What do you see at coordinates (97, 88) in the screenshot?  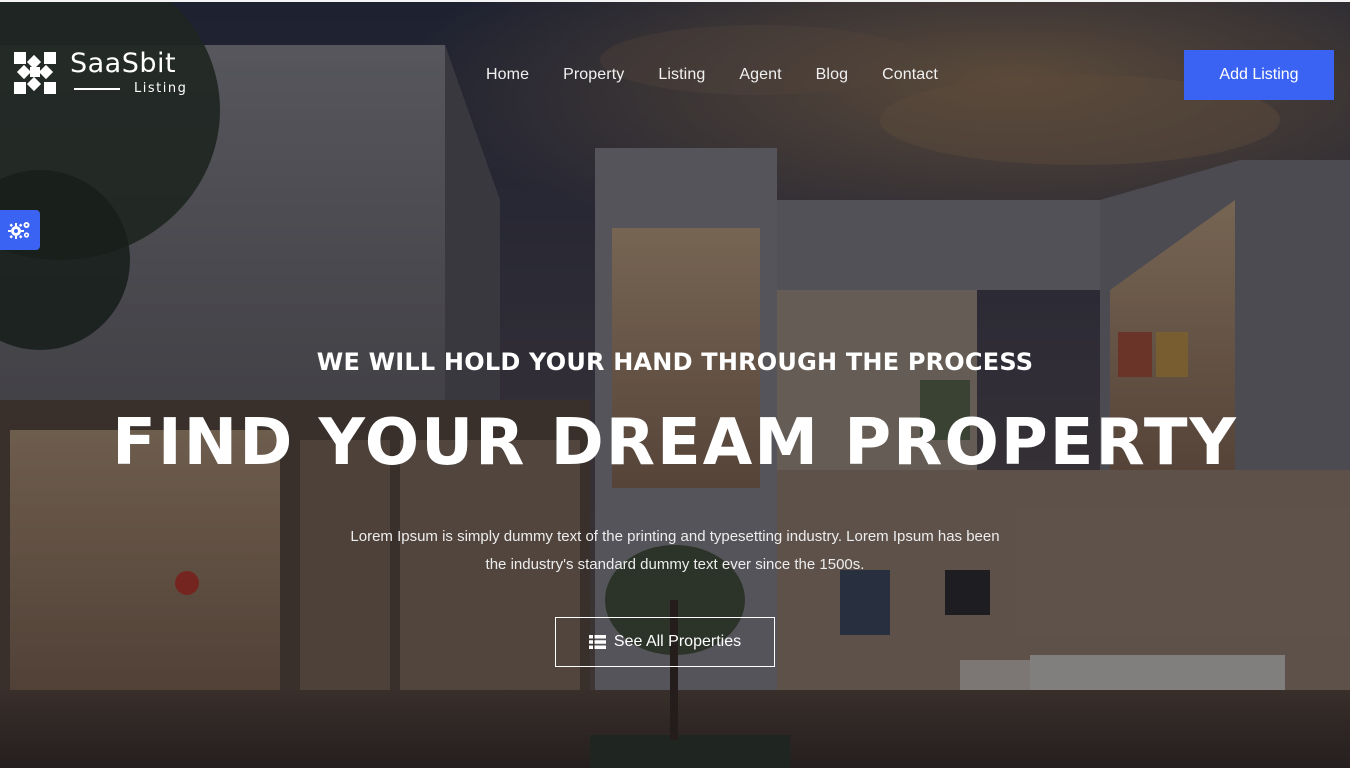 I see `brand-divider` at bounding box center [97, 88].